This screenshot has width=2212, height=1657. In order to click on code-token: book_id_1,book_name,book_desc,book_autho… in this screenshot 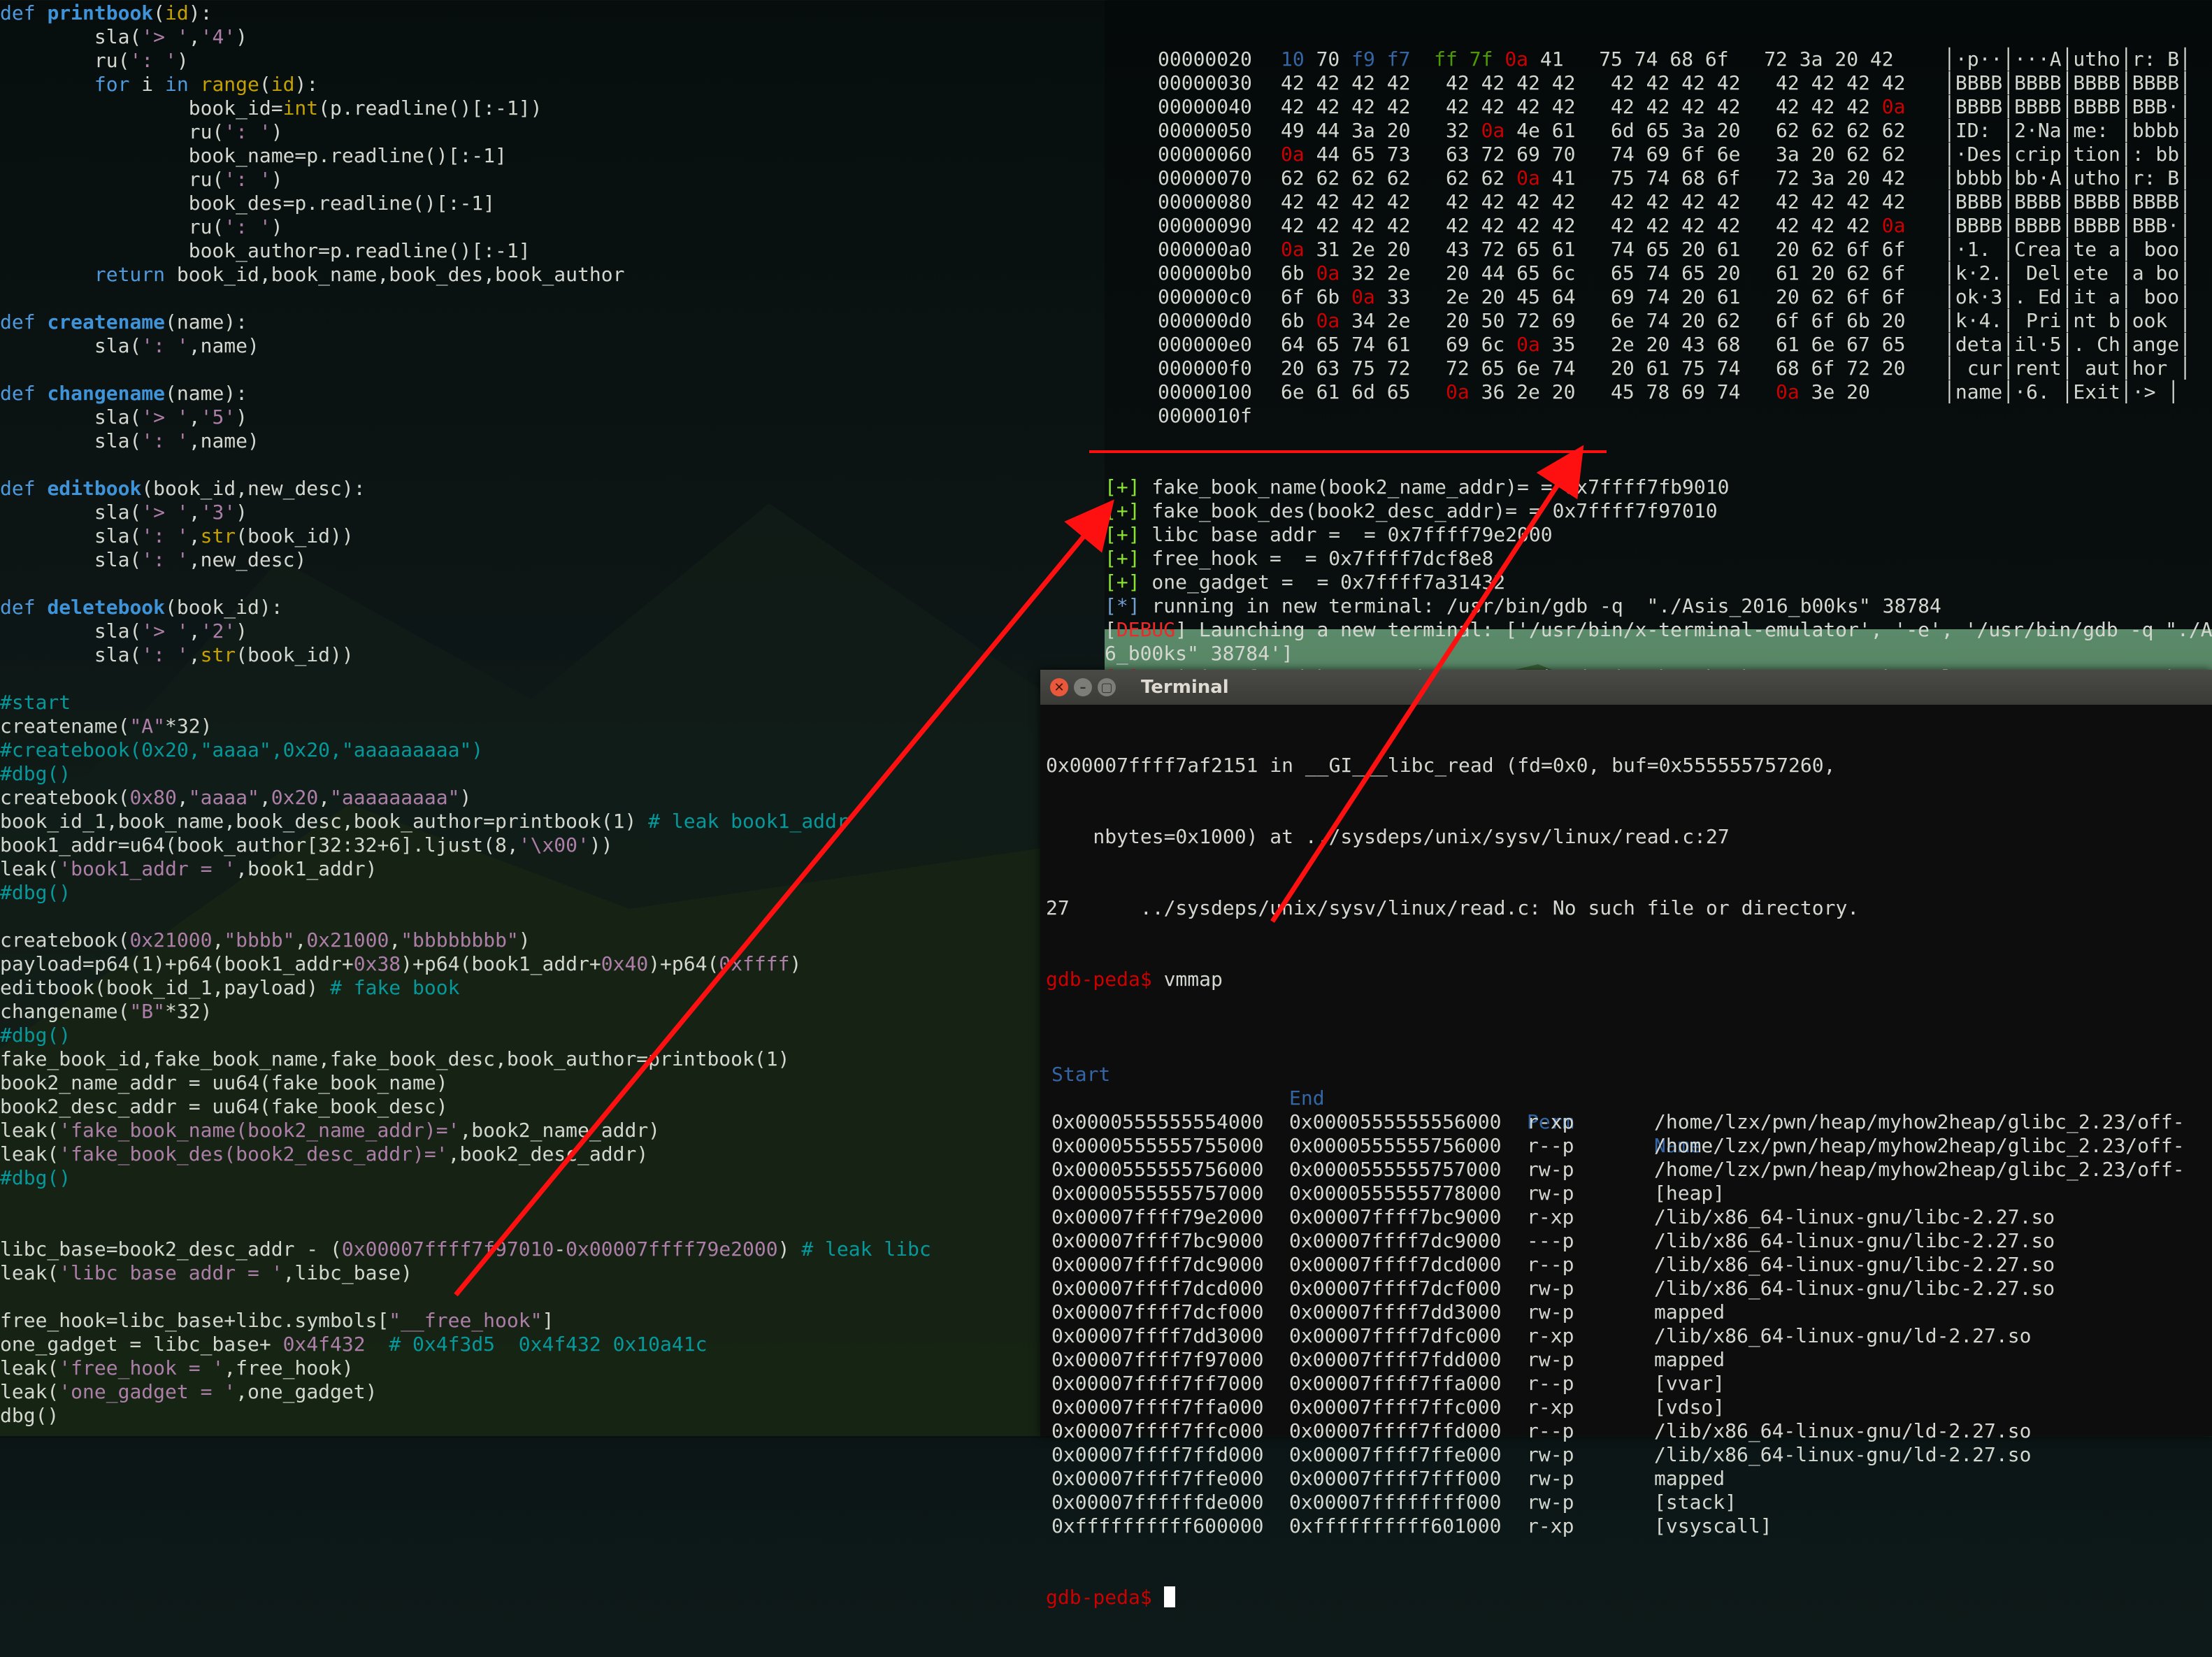, I will do `click(324, 821)`.